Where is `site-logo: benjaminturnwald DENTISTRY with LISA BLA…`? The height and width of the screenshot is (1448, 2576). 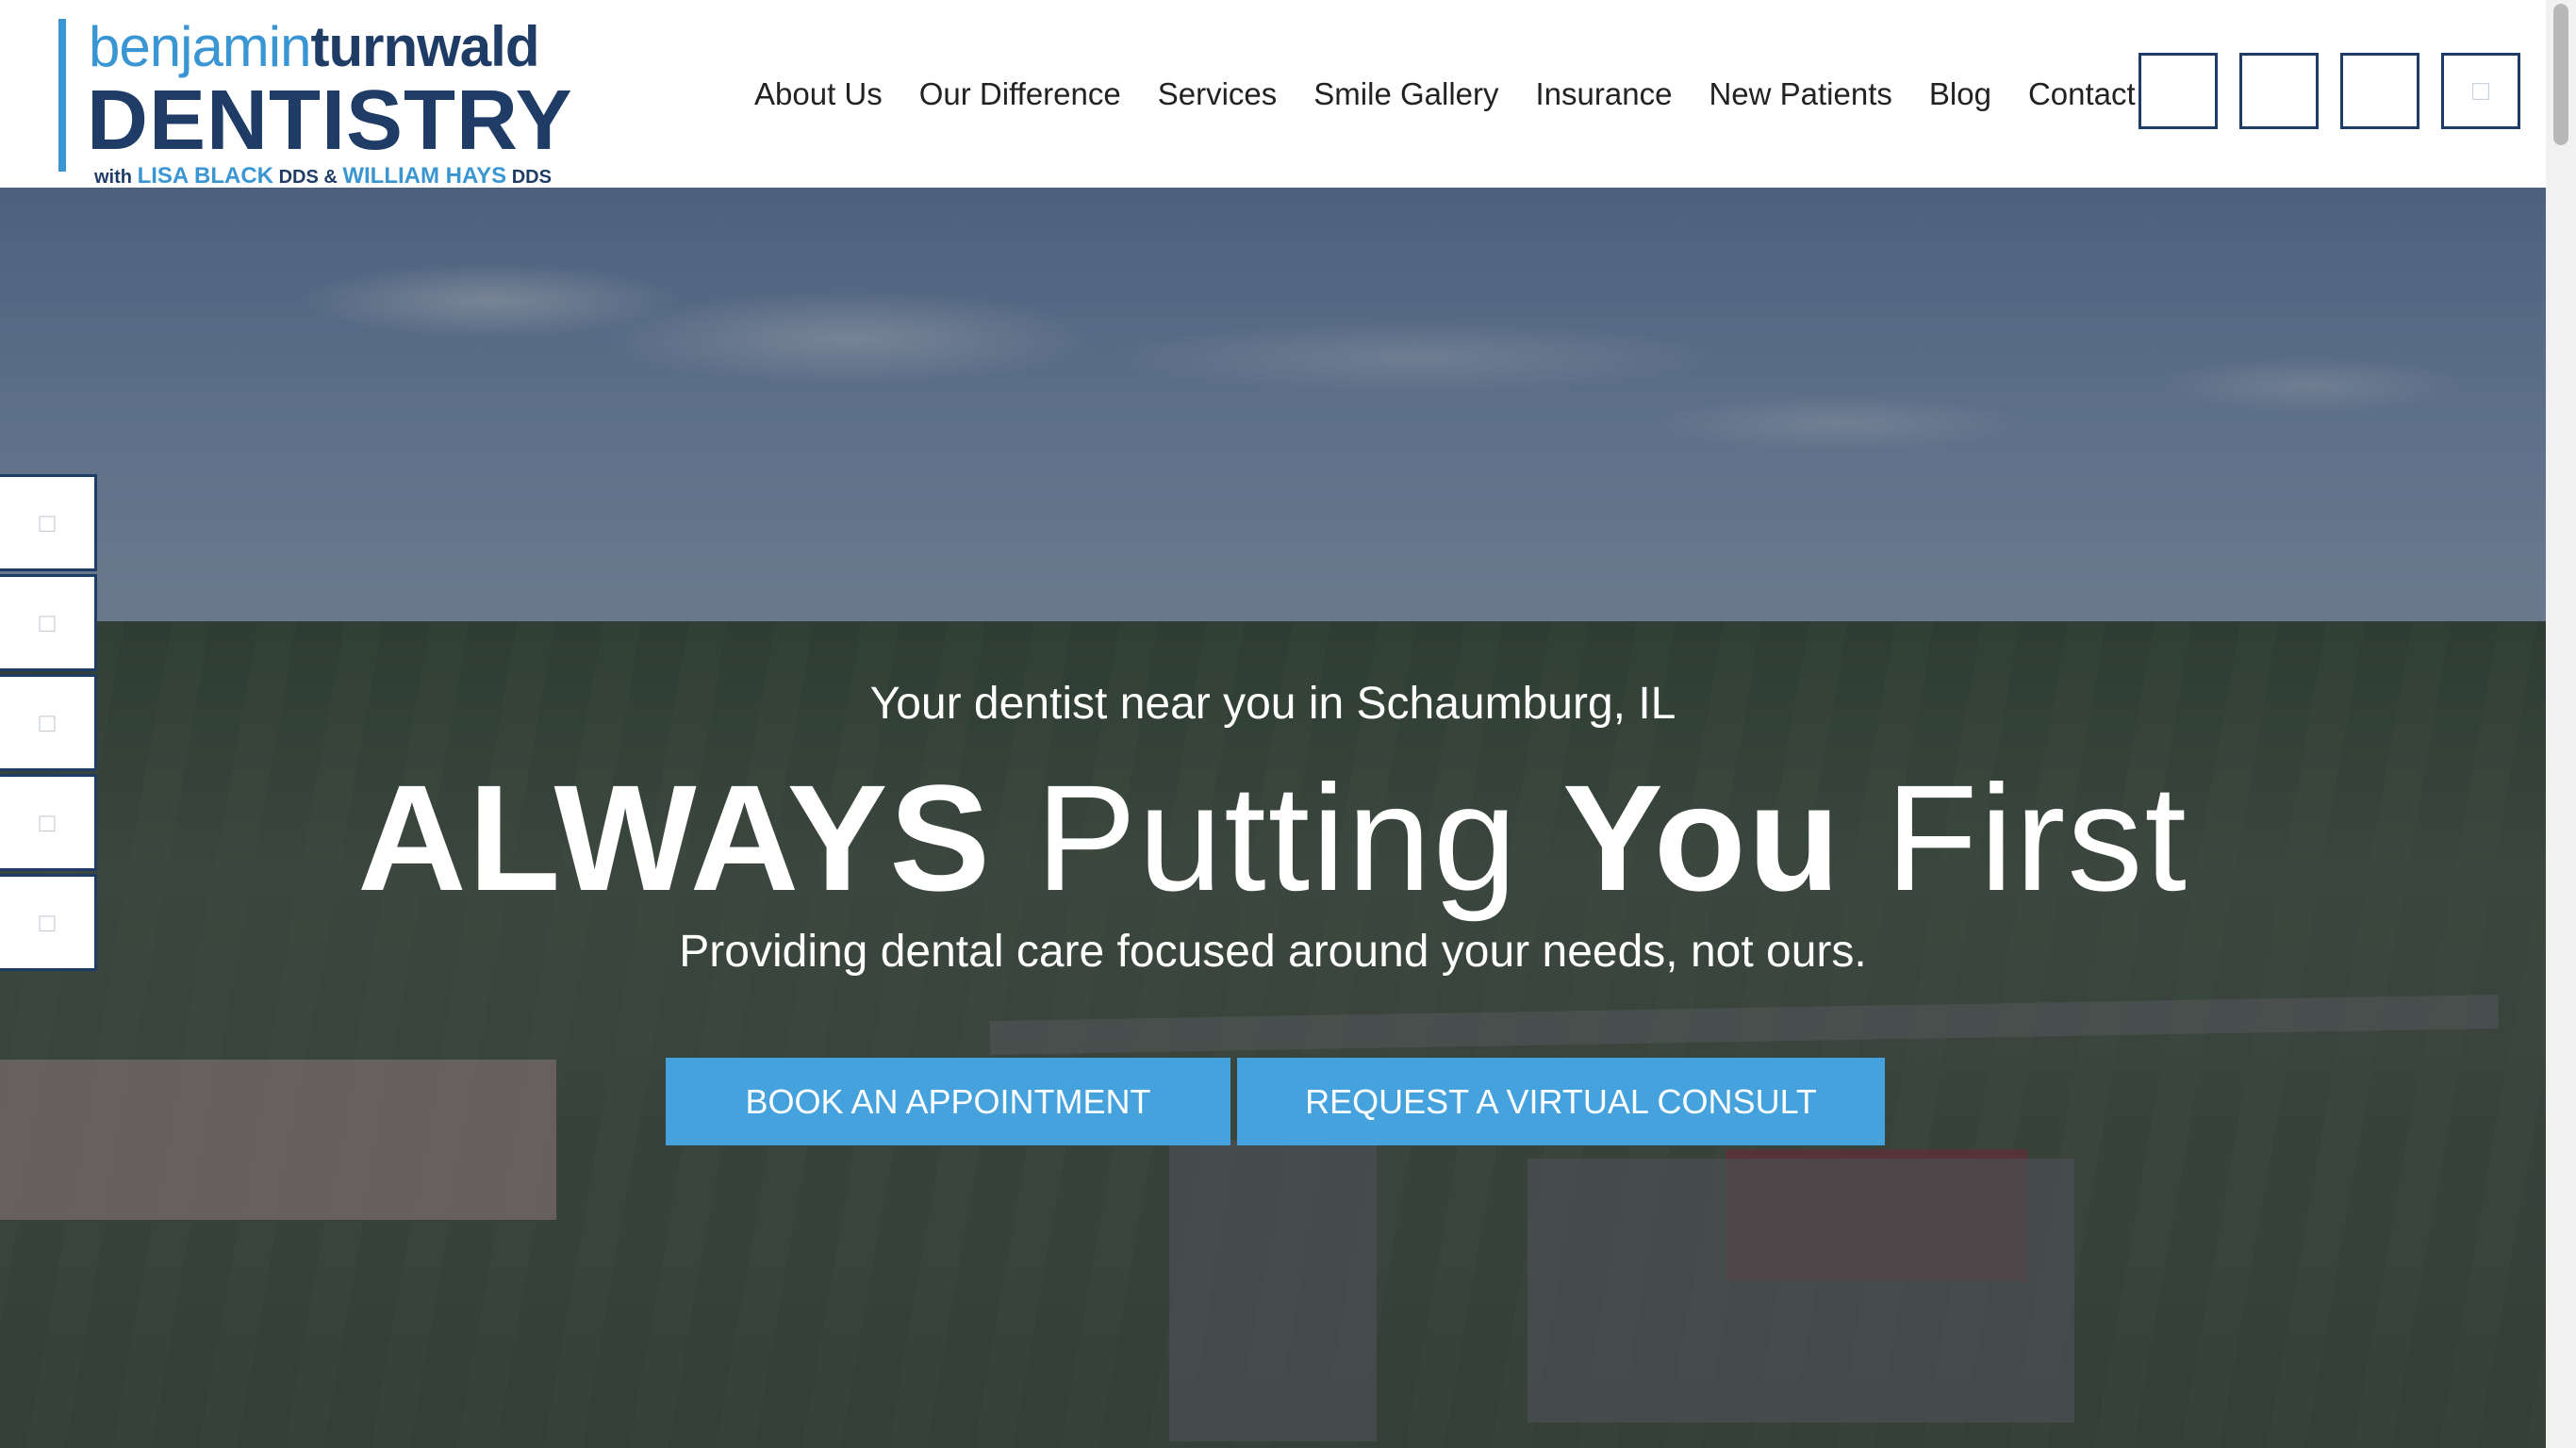
site-logo: benjaminturnwald DENTISTRY with LISA BLA… is located at coordinates (315, 100).